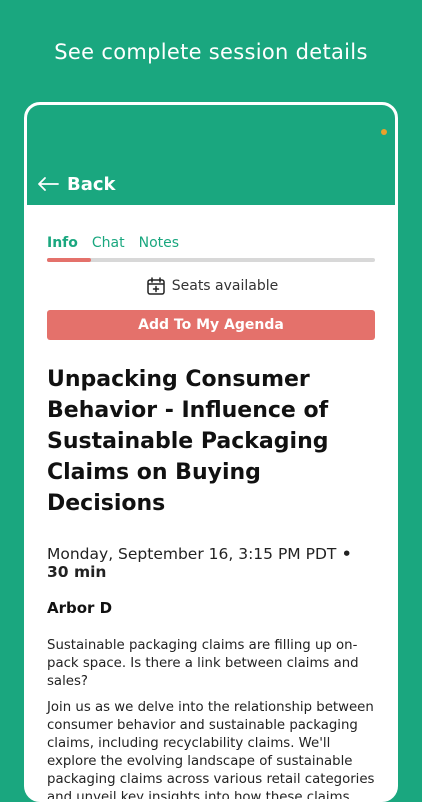 This screenshot has width=422, height=802. I want to click on app-header: Back, so click(211, 155).